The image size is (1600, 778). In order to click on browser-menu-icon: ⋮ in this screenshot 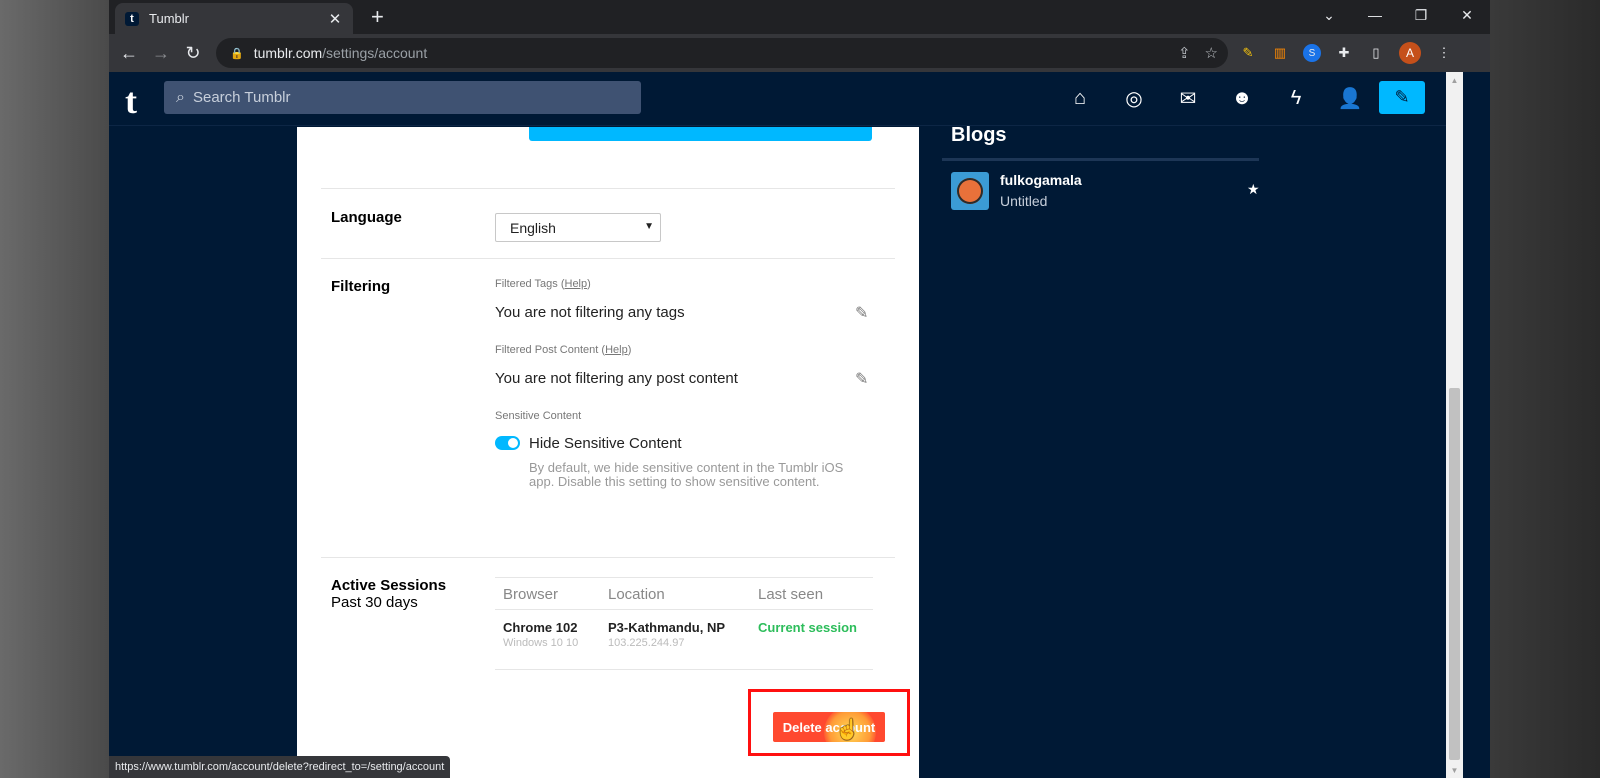, I will do `click(1444, 53)`.